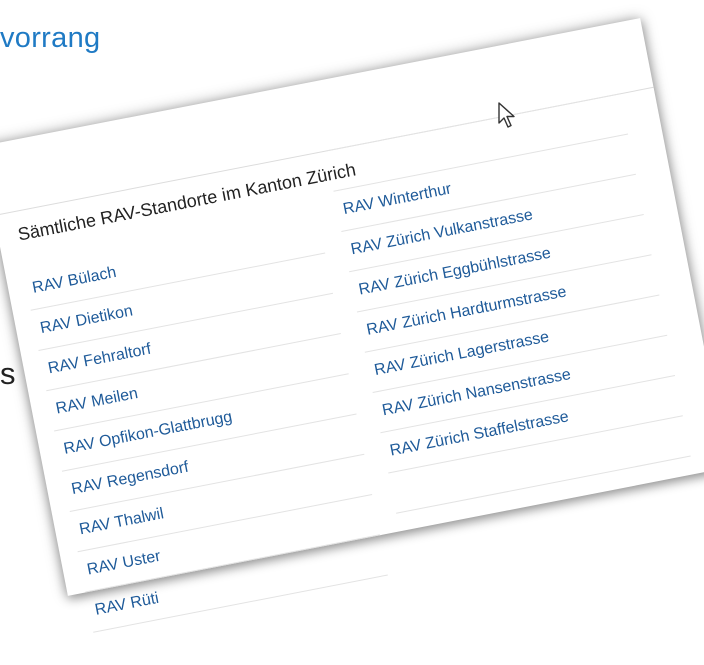  What do you see at coordinates (50, 38) in the screenshot?
I see `slide-heading-fragment: vorrang` at bounding box center [50, 38].